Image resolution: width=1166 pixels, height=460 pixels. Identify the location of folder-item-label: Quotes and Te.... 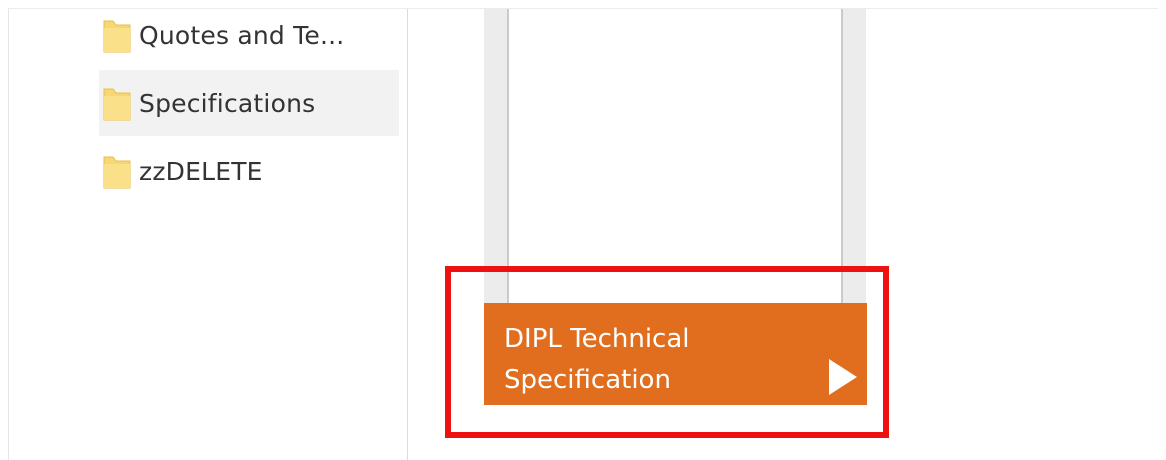
(242, 35).